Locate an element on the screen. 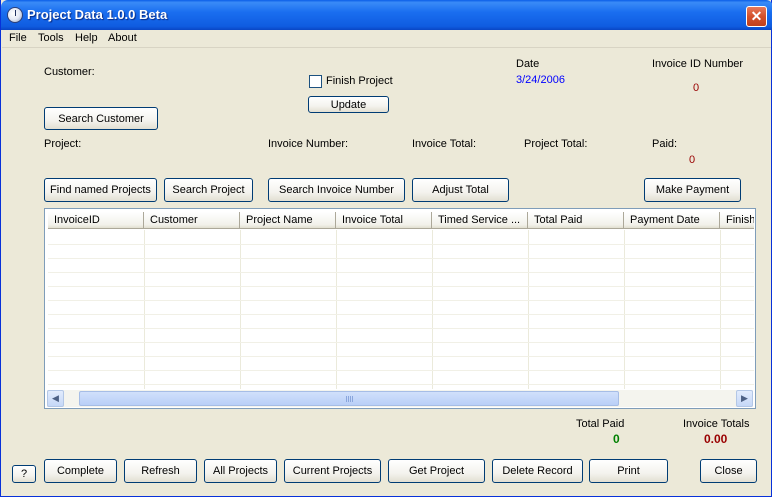 This screenshot has height=497, width=772. grip-icon is located at coordinates (350, 399).